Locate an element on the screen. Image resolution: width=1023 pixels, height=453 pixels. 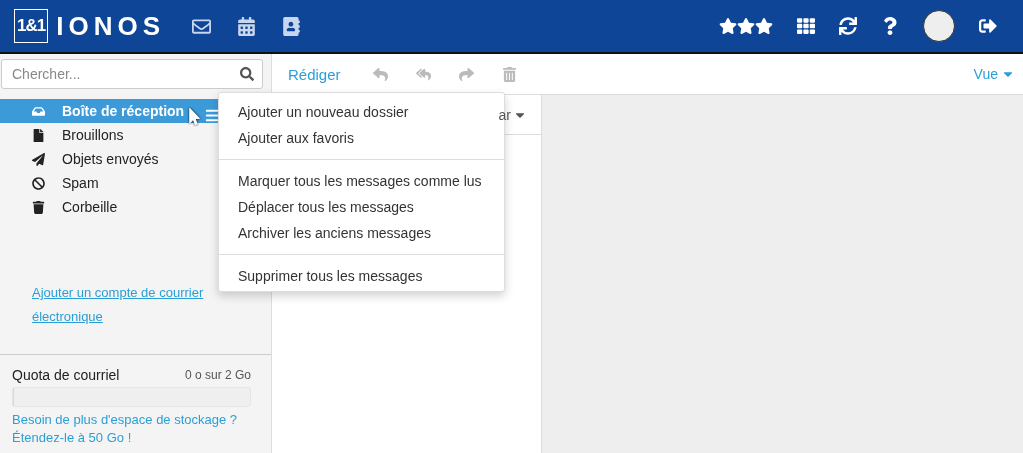
menu-item: Déplacer tous les messages is located at coordinates (361, 207).